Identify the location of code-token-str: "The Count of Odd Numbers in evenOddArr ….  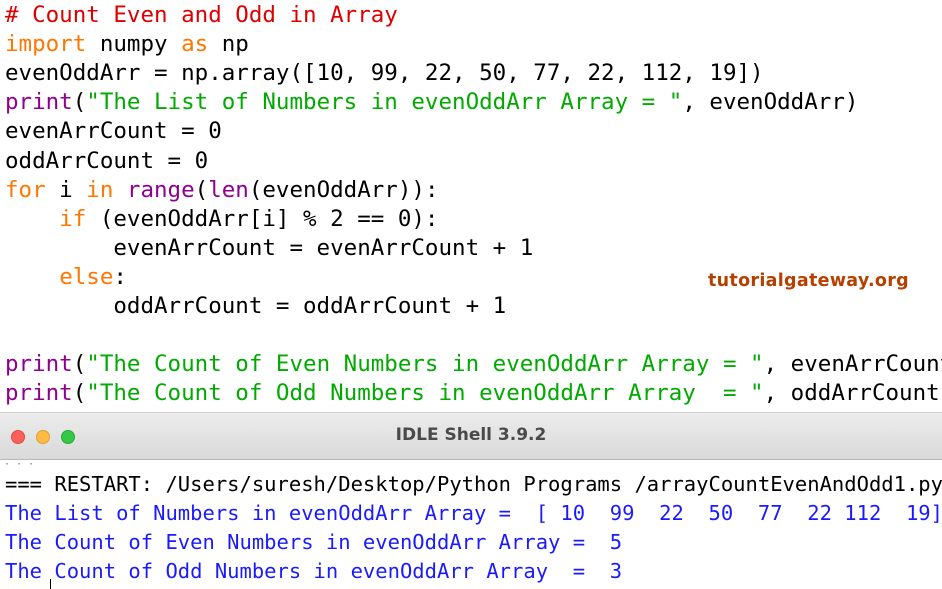
(424, 393).